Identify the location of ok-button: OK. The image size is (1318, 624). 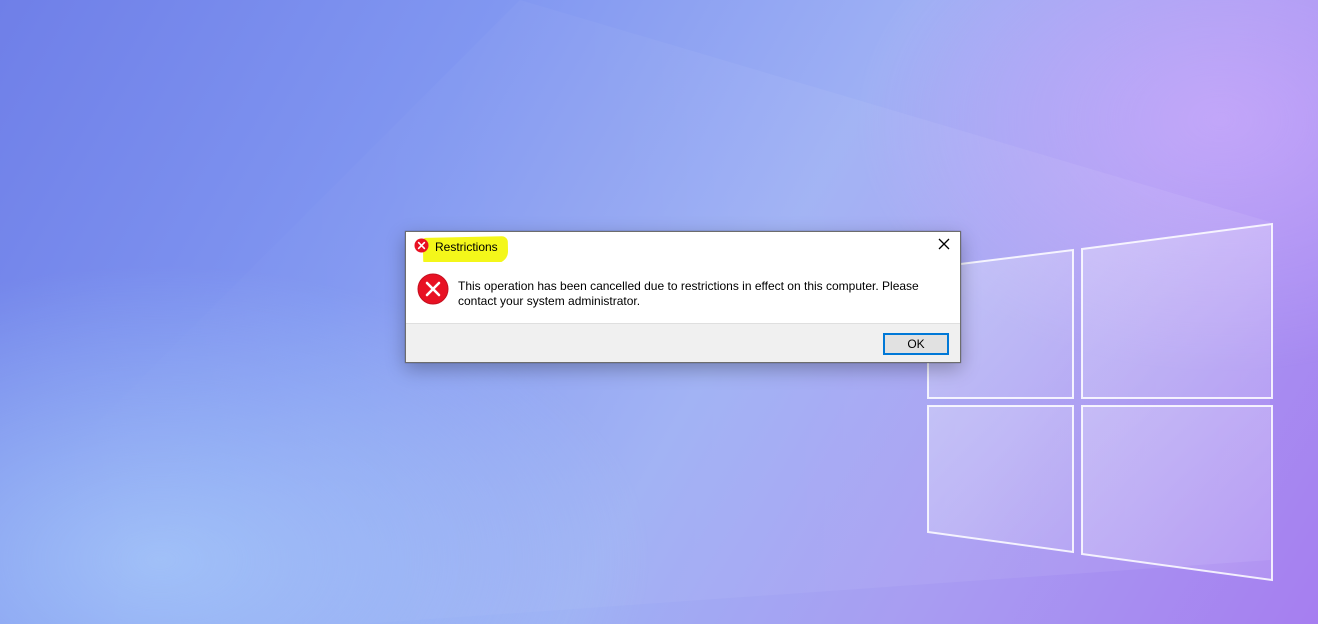
(916, 344).